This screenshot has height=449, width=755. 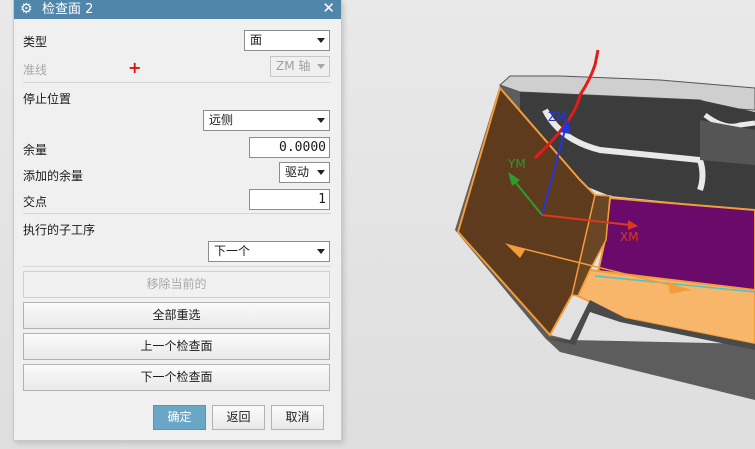 What do you see at coordinates (328, 9) in the screenshot?
I see `close-icon: ✕` at bounding box center [328, 9].